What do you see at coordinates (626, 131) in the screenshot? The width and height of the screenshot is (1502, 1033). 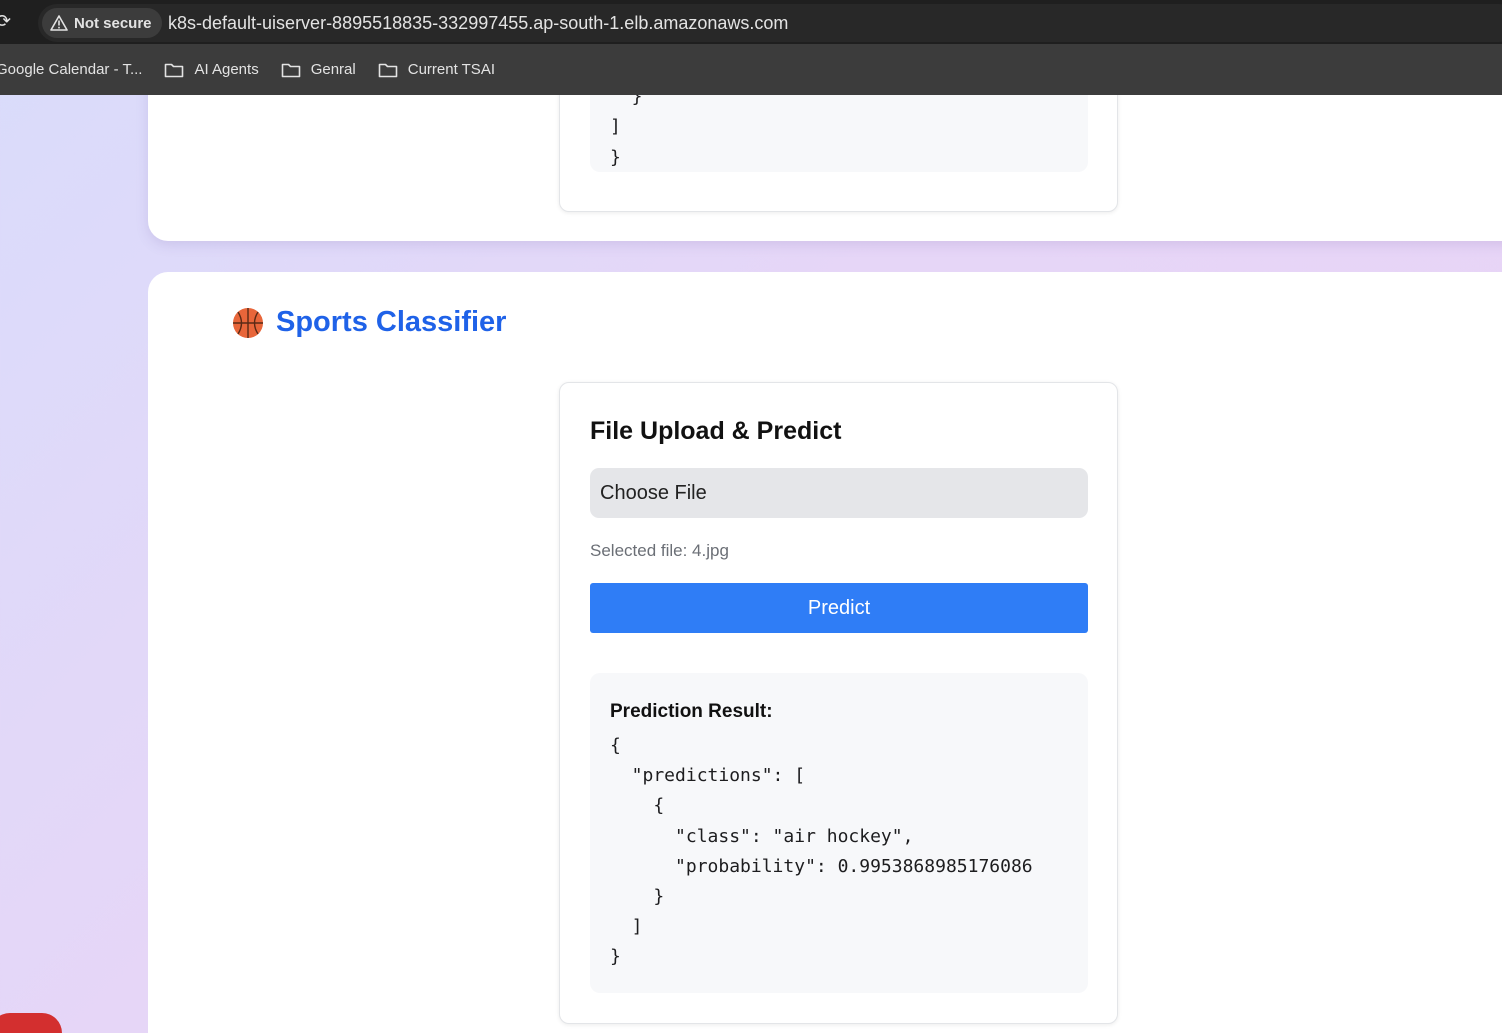 I see `previous-result-json: ] } ] }` at bounding box center [626, 131].